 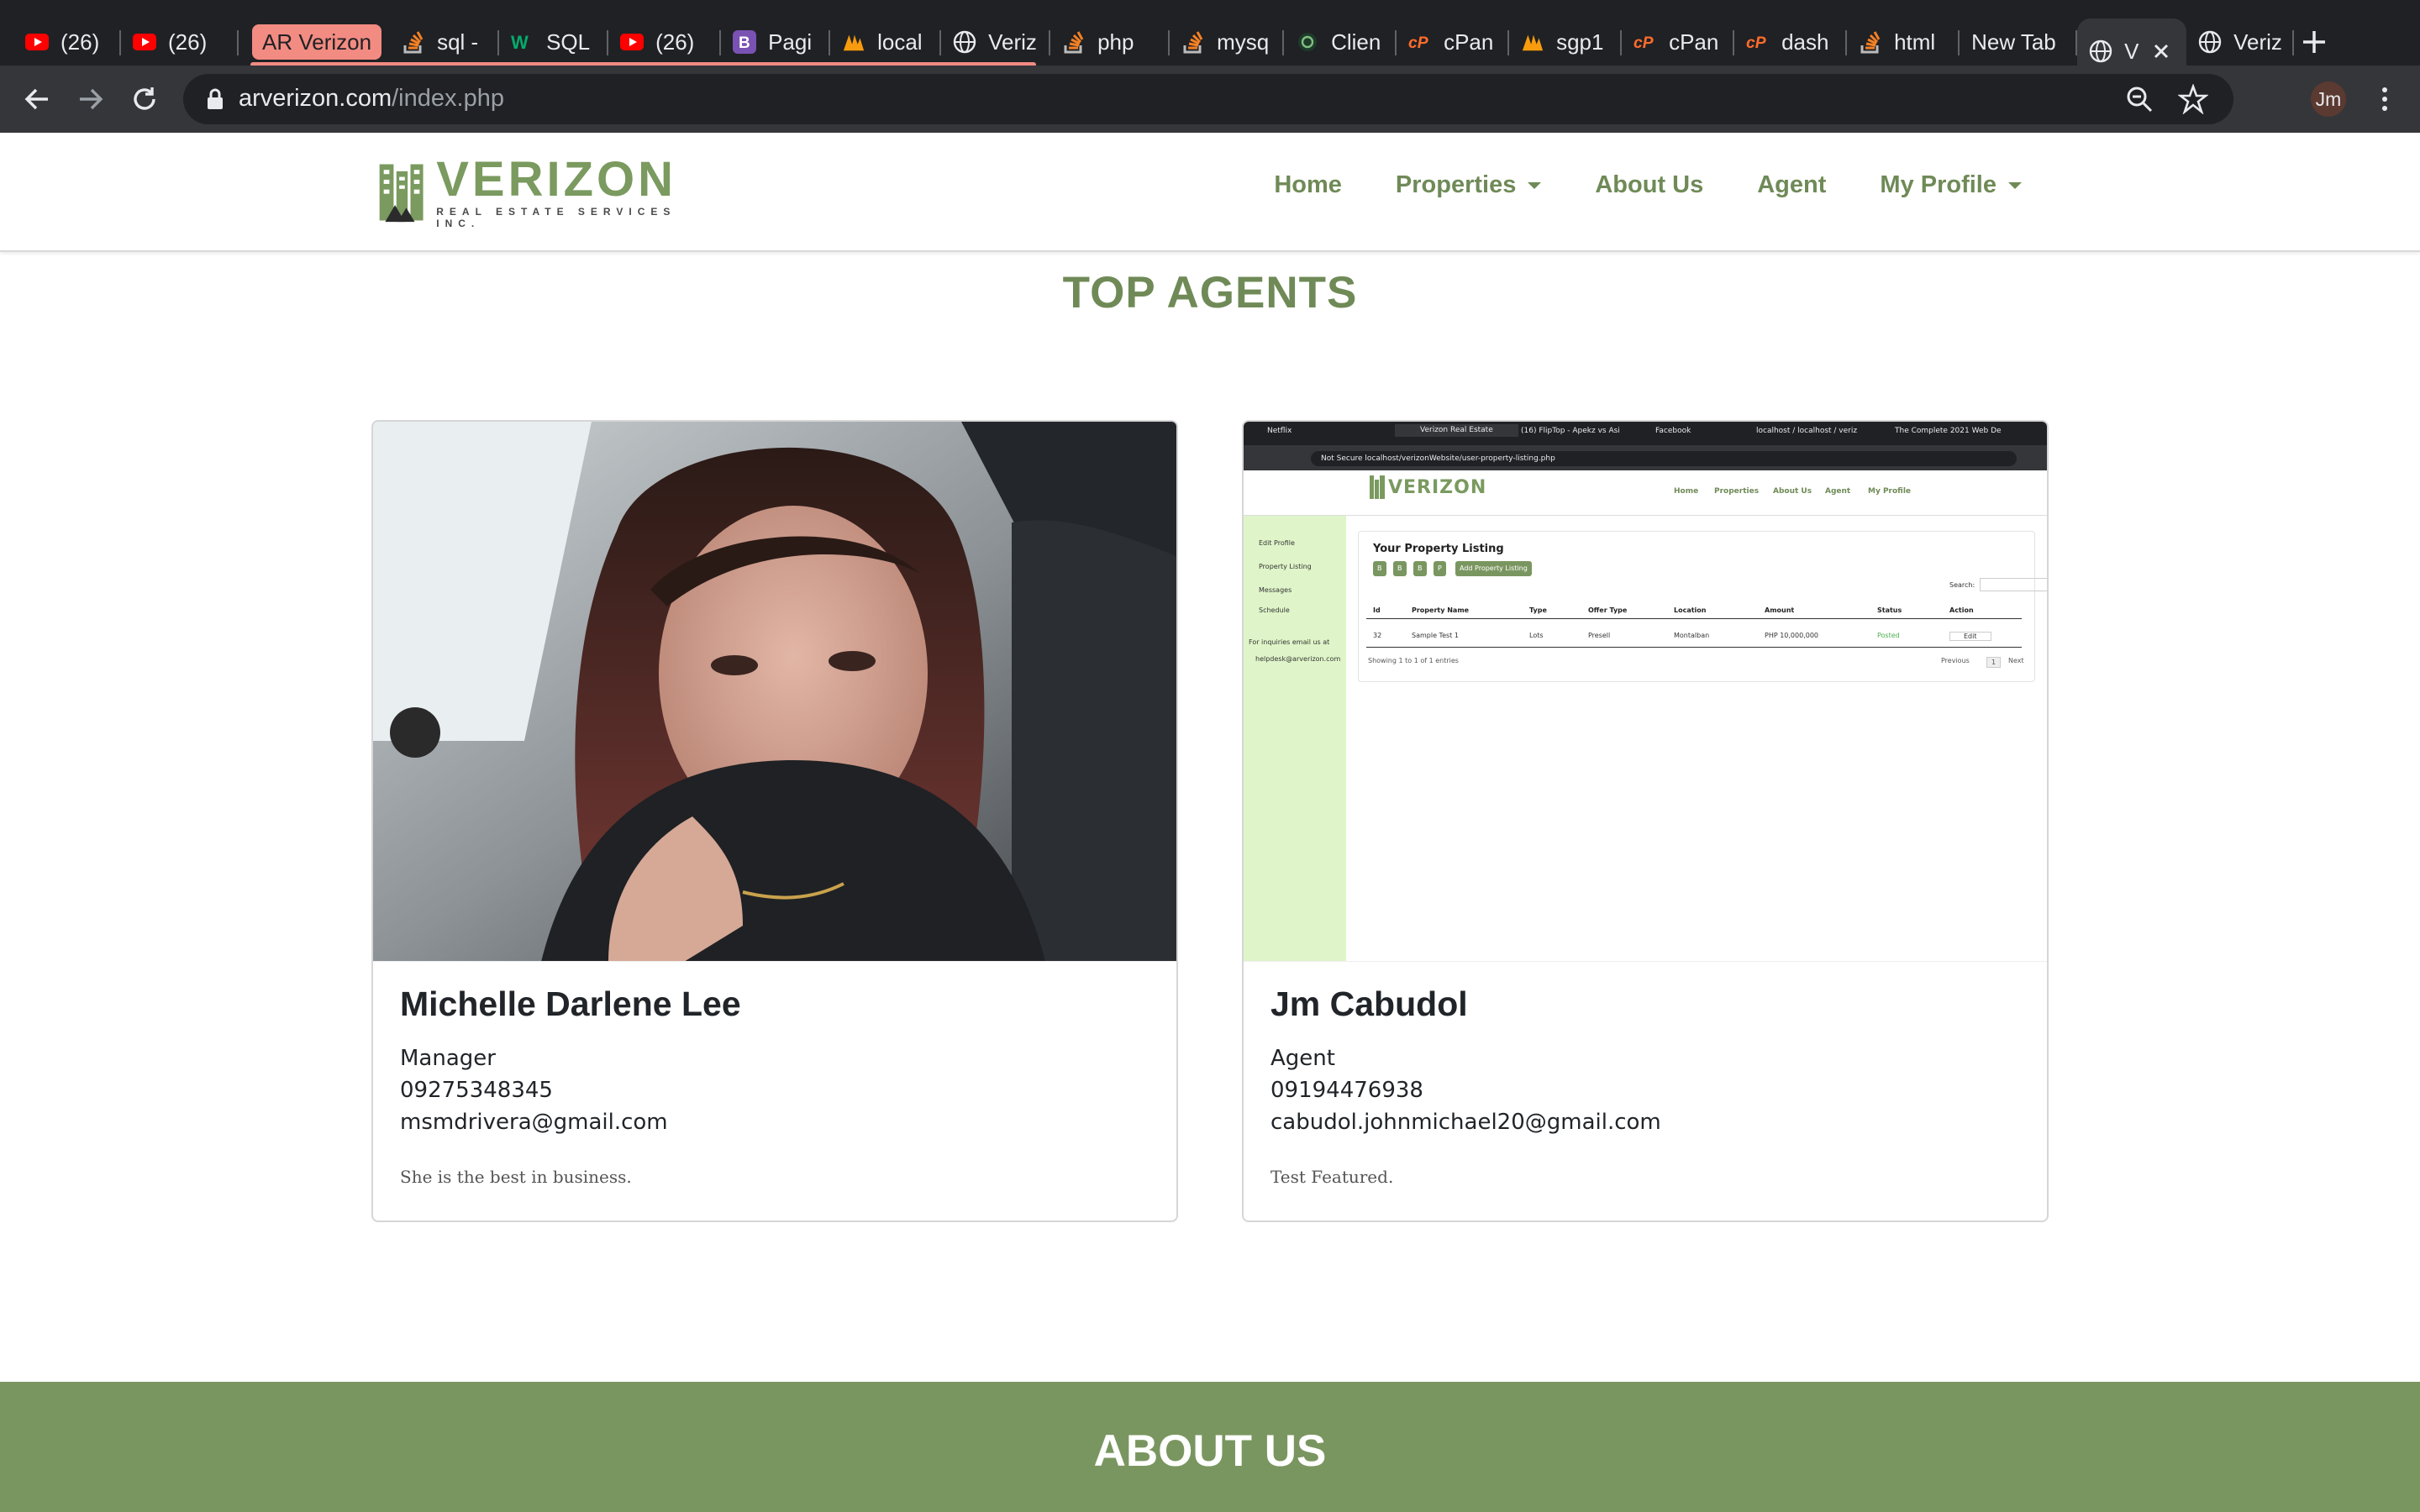 I want to click on mini-tab: localhost / localhost / veriz, so click(x=1807, y=431).